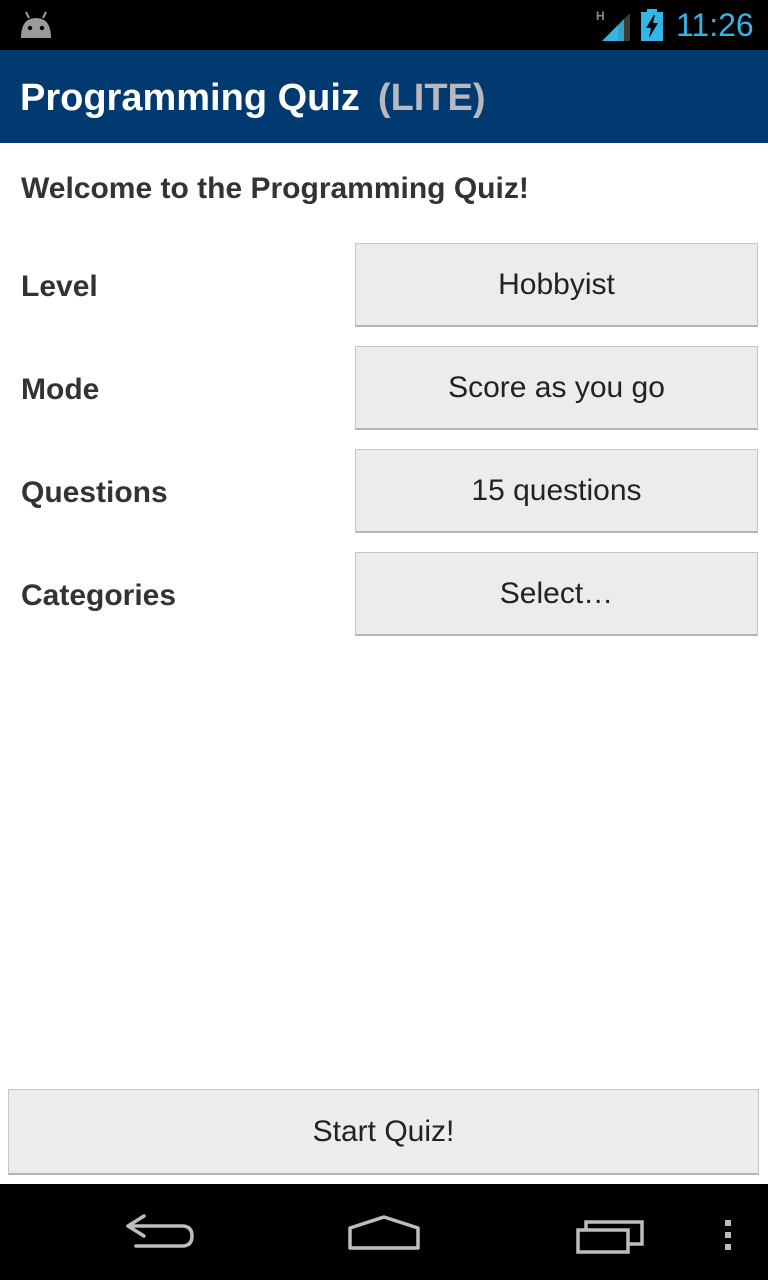  What do you see at coordinates (556, 388) in the screenshot?
I see `mode-spinner: Score as you go` at bounding box center [556, 388].